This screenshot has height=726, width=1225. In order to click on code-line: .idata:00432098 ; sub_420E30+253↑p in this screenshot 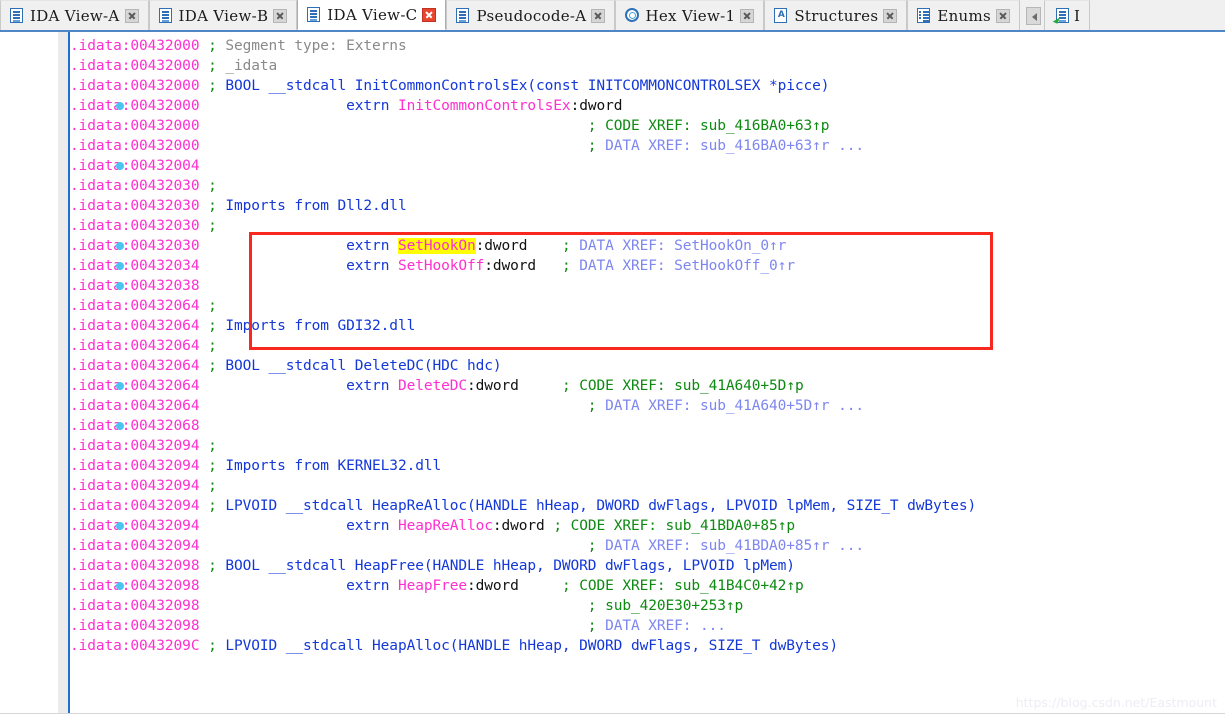, I will do `click(647, 606)`.